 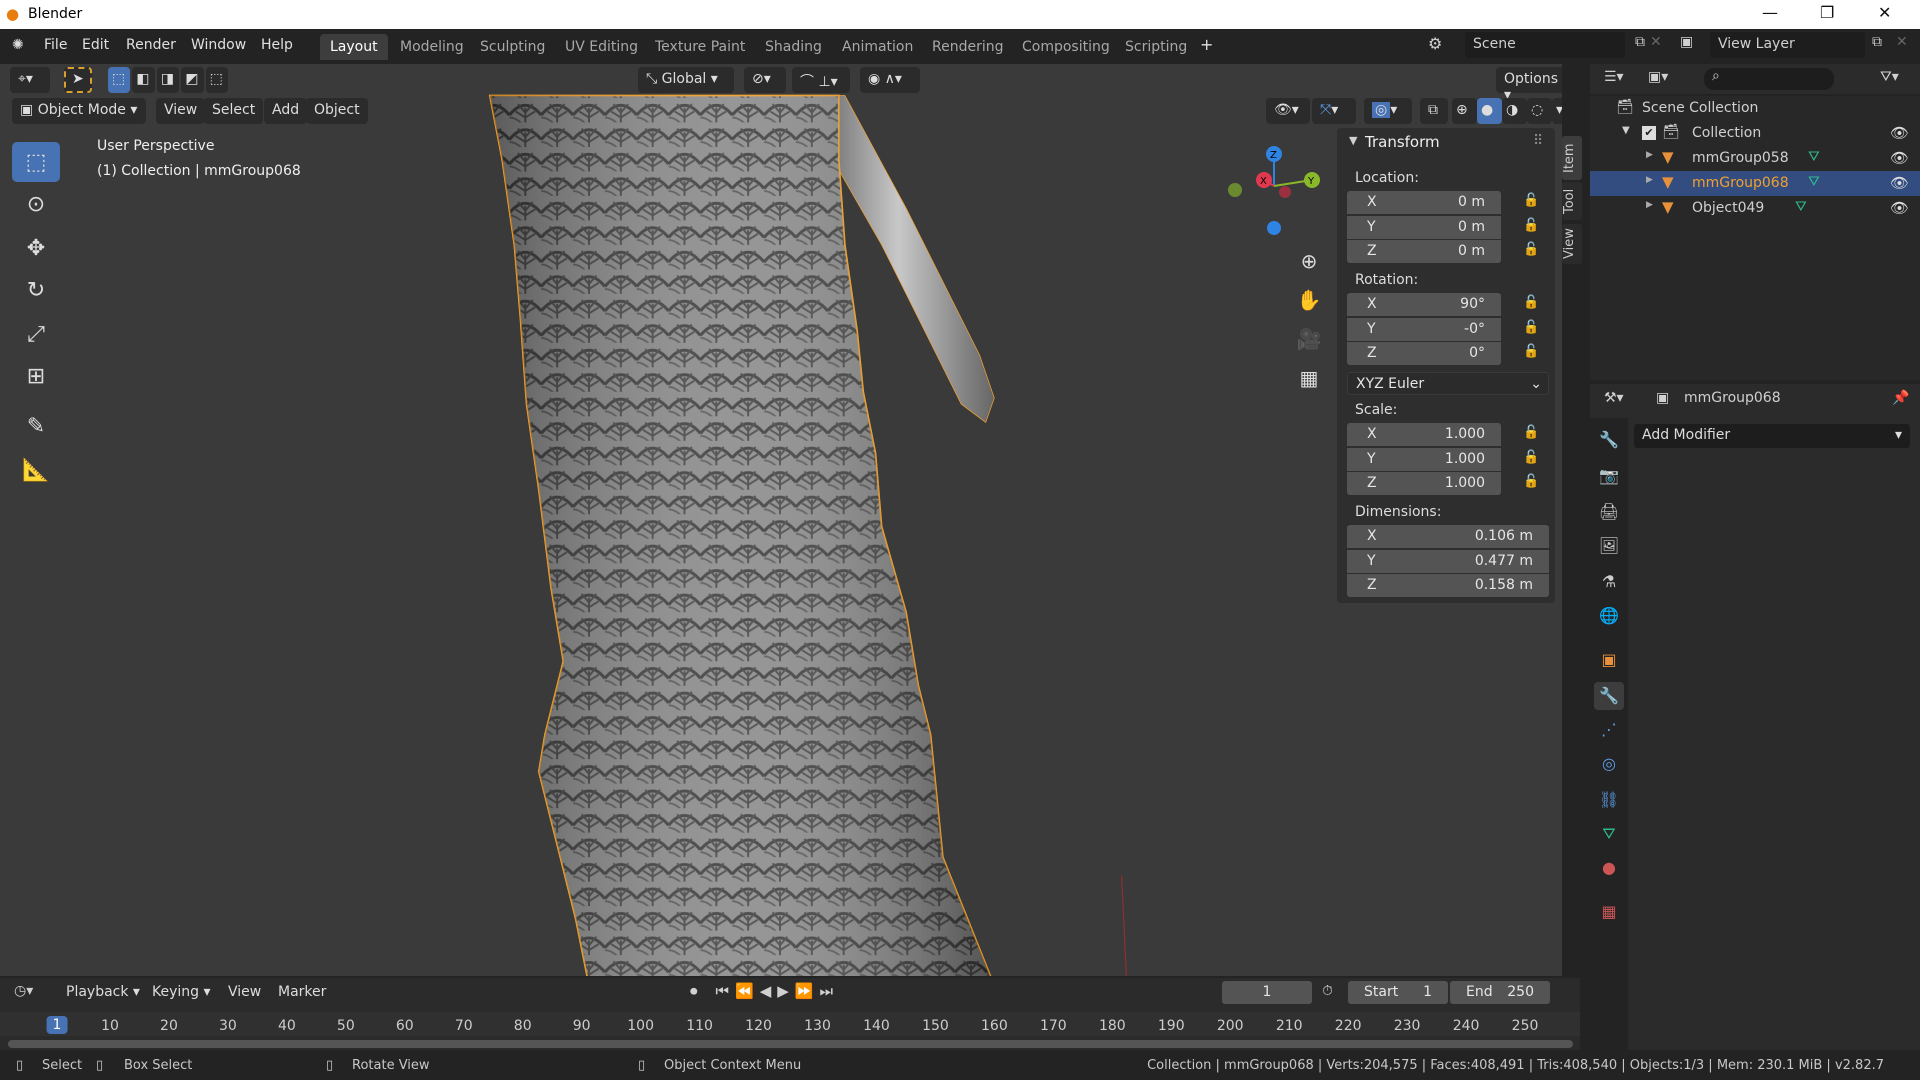 I want to click on add-modifier-dropdown: Add Modifier ▾, so click(x=1772, y=436).